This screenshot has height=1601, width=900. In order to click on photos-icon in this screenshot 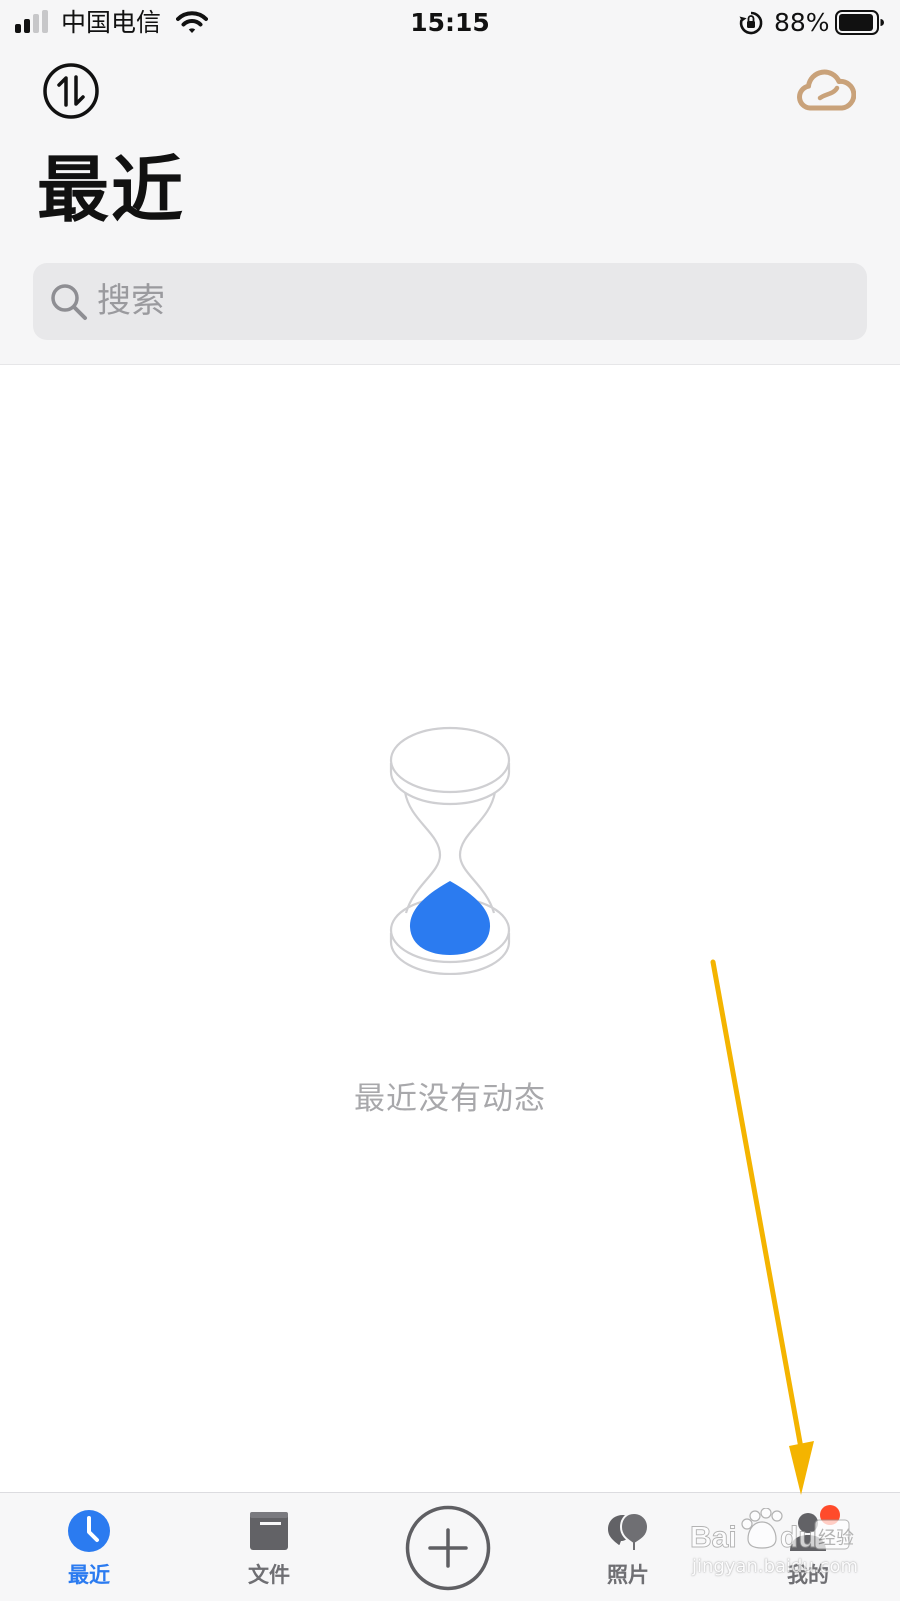, I will do `click(629, 1531)`.